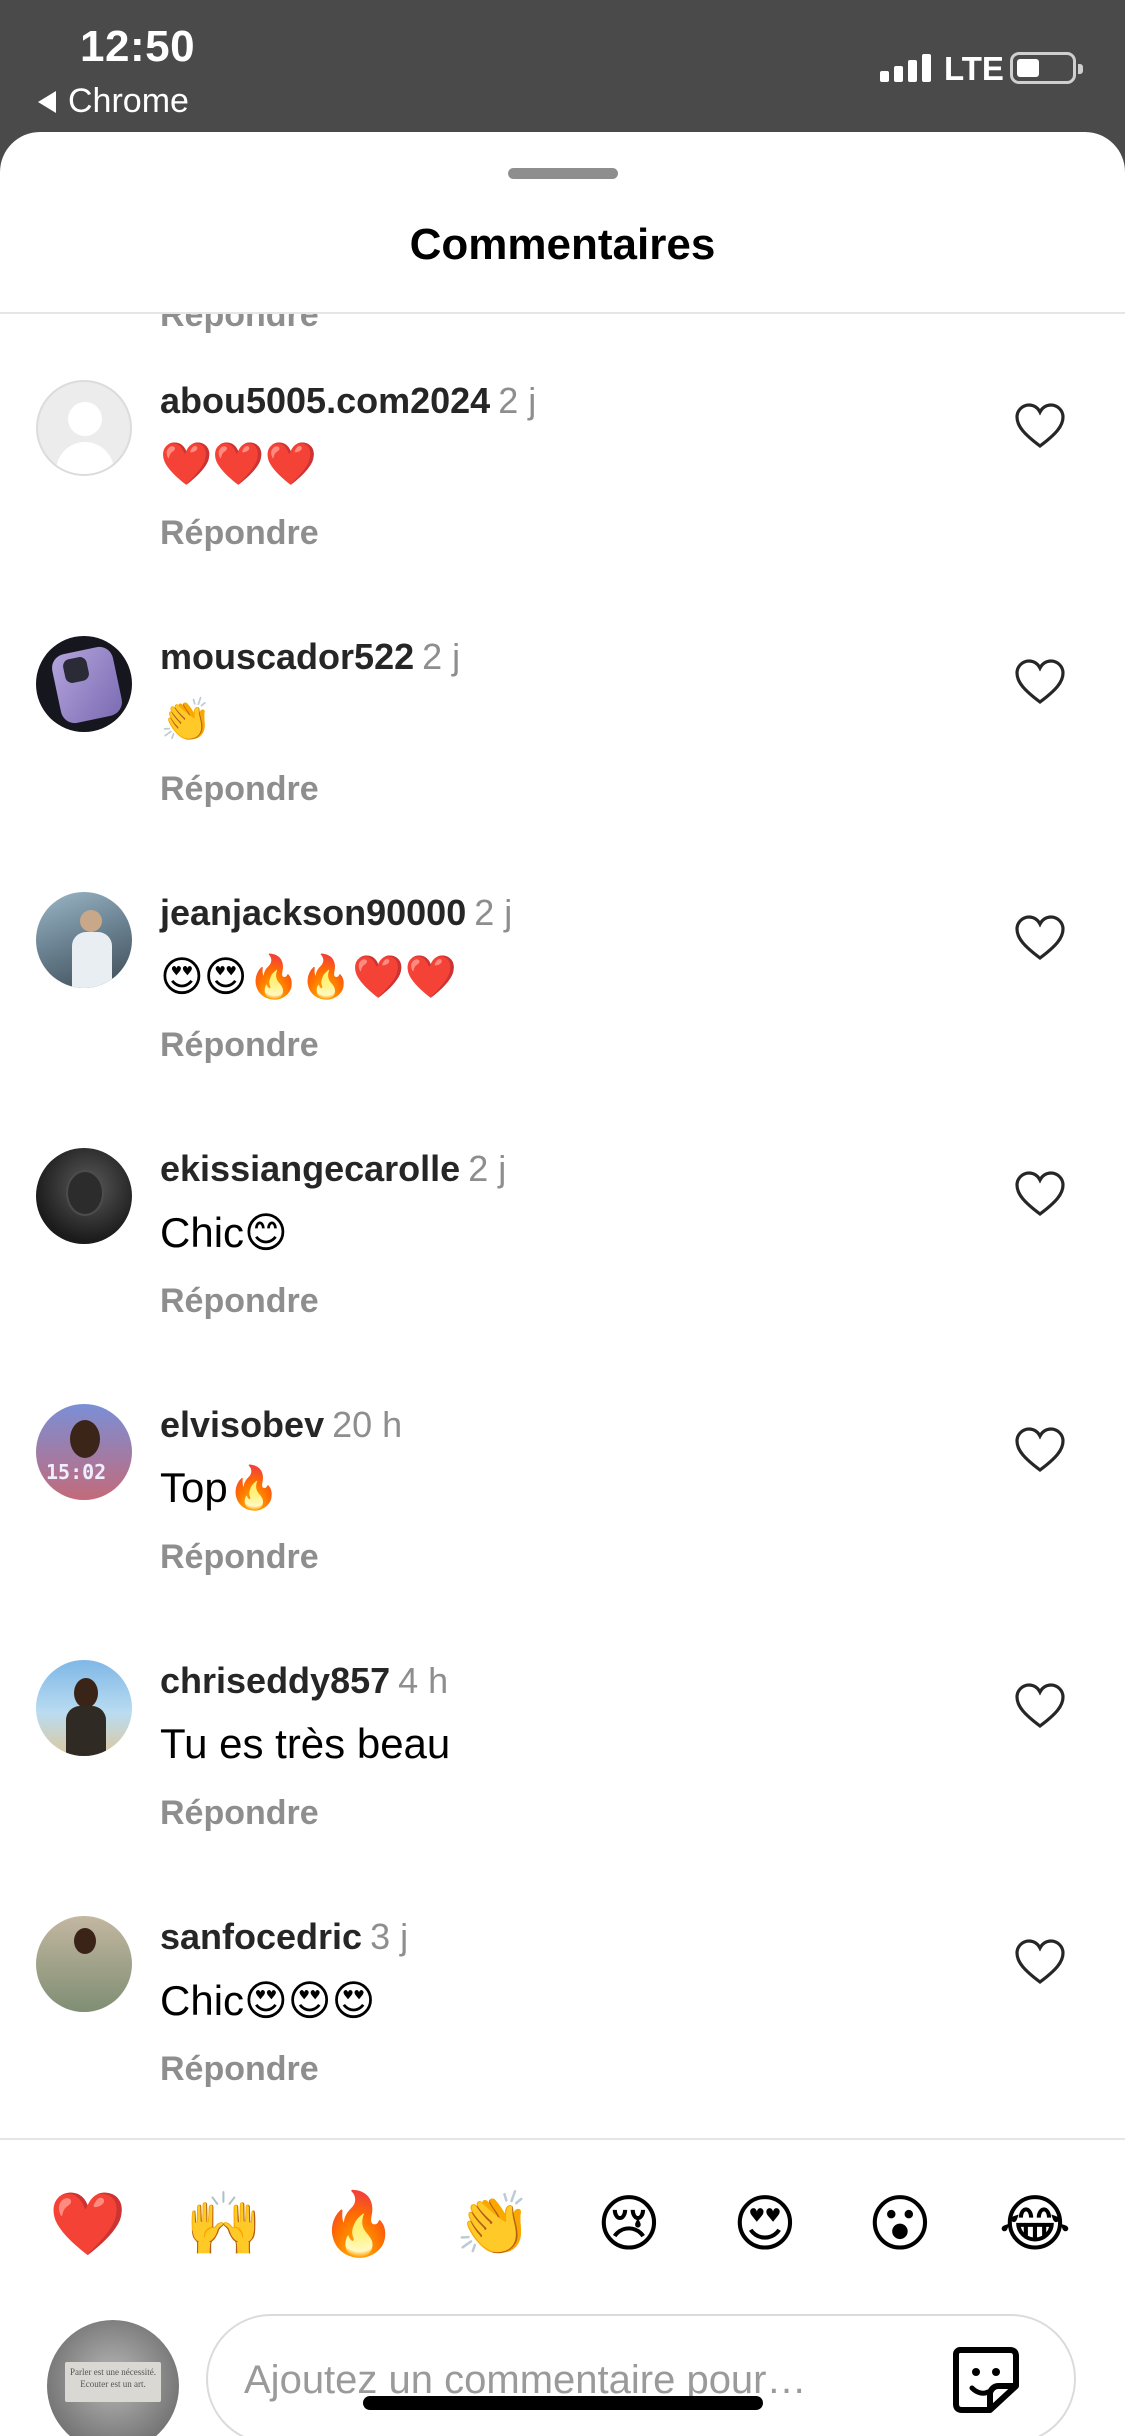 The height and width of the screenshot is (2436, 1125). What do you see at coordinates (905, 67) in the screenshot?
I see `signal-strength-icon` at bounding box center [905, 67].